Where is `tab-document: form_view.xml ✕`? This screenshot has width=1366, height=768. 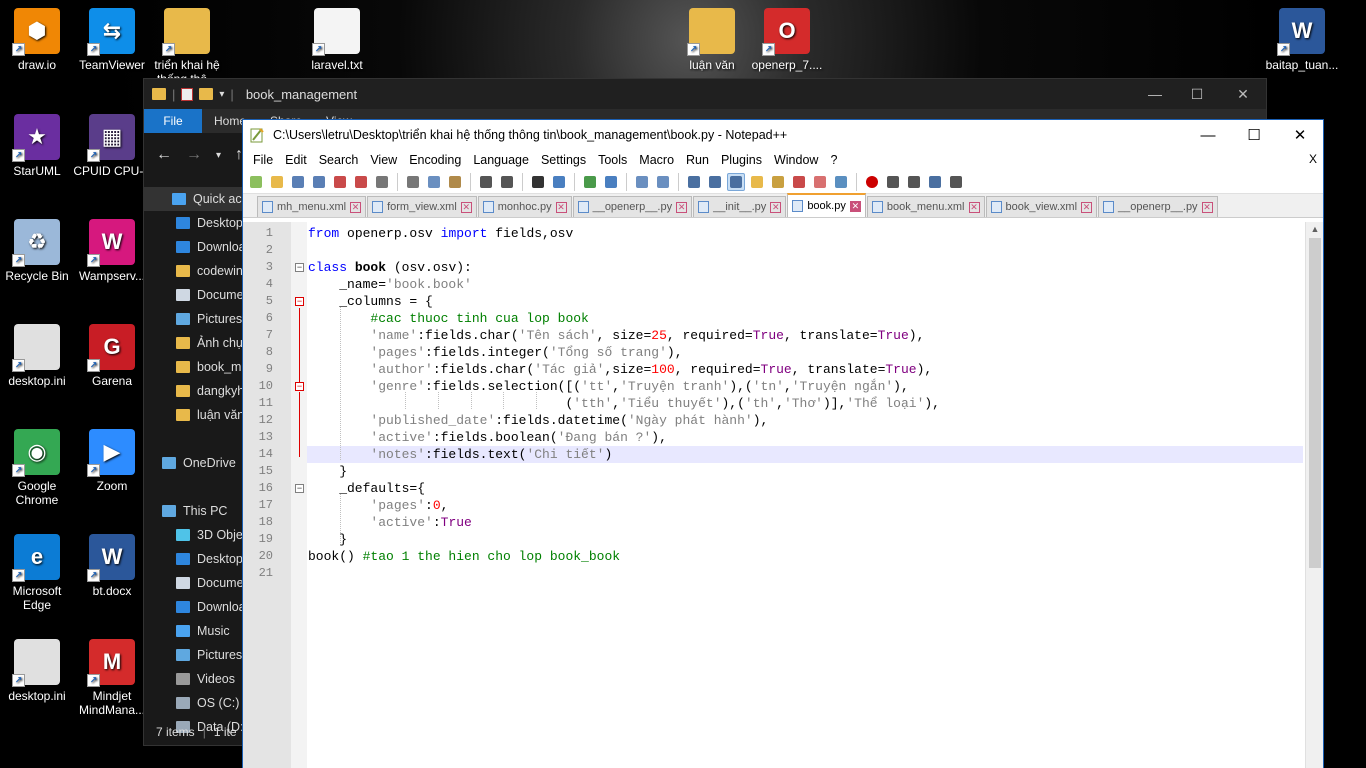
tab-document: form_view.xml ✕ is located at coordinates (422, 206).